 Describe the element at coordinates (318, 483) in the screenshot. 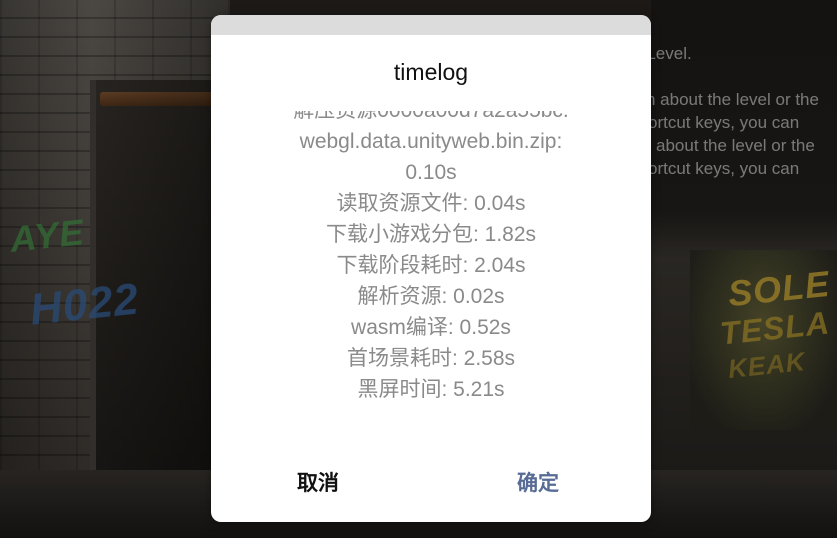

I see `cancel-button: 取消` at that location.